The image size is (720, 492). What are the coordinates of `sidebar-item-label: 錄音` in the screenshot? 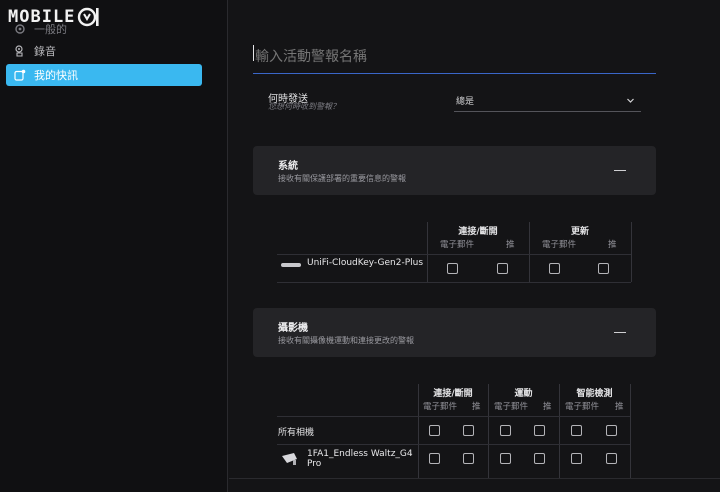 It's located at (45, 51).